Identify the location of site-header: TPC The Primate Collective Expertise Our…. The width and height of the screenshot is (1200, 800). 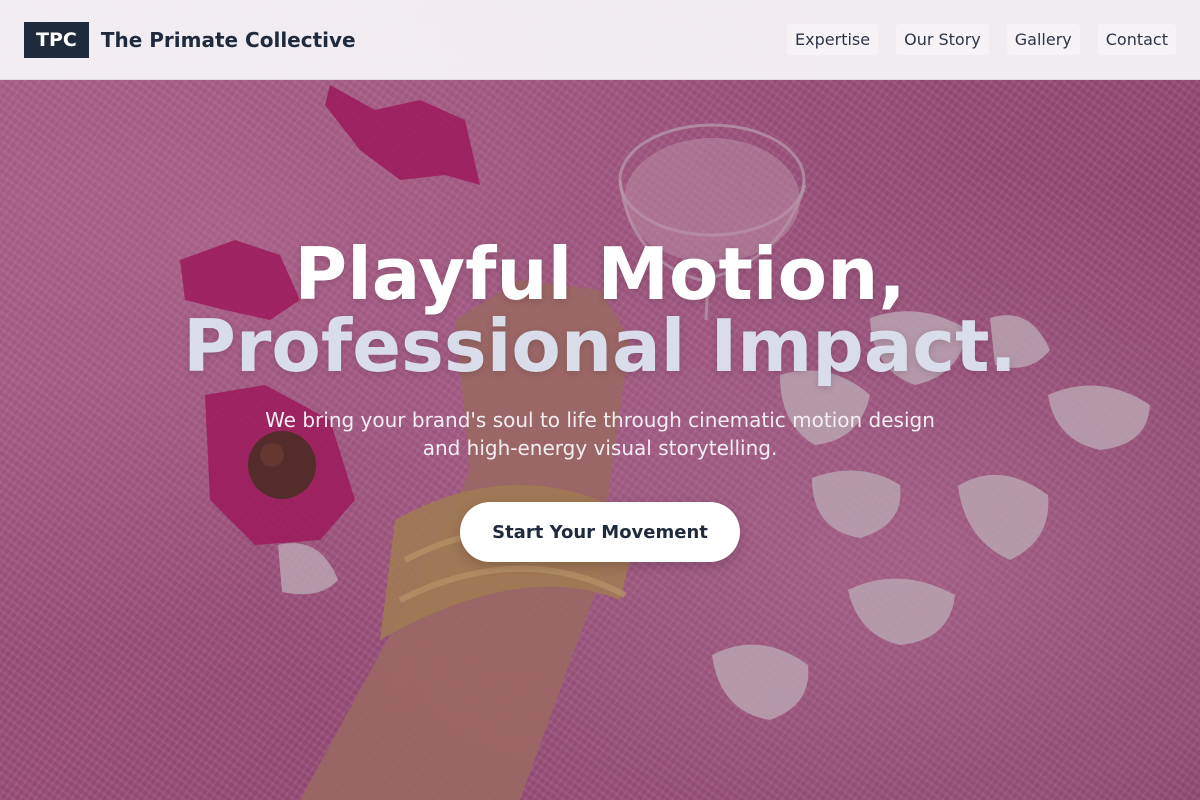
(600, 40).